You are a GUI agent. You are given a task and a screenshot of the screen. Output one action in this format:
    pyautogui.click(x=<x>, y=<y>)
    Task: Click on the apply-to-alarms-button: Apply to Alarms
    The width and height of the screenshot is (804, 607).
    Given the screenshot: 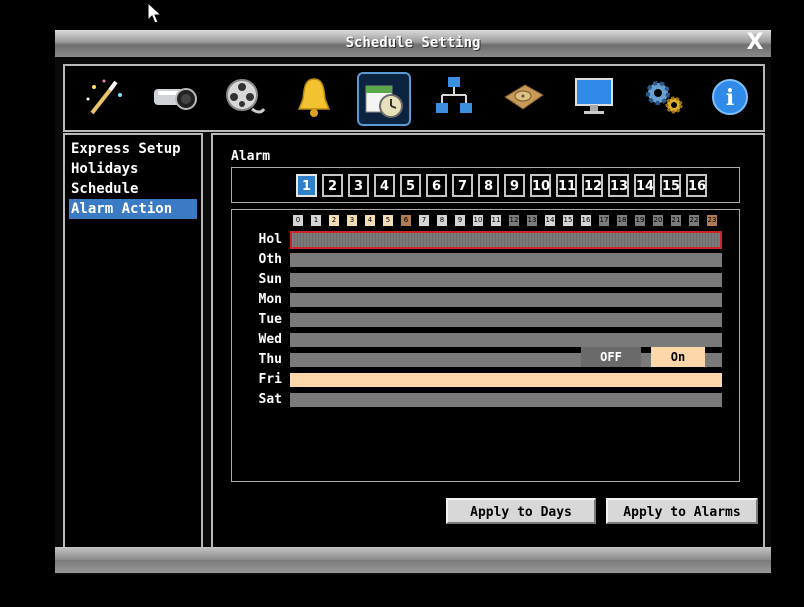 What is the action you would take?
    pyautogui.click(x=682, y=511)
    